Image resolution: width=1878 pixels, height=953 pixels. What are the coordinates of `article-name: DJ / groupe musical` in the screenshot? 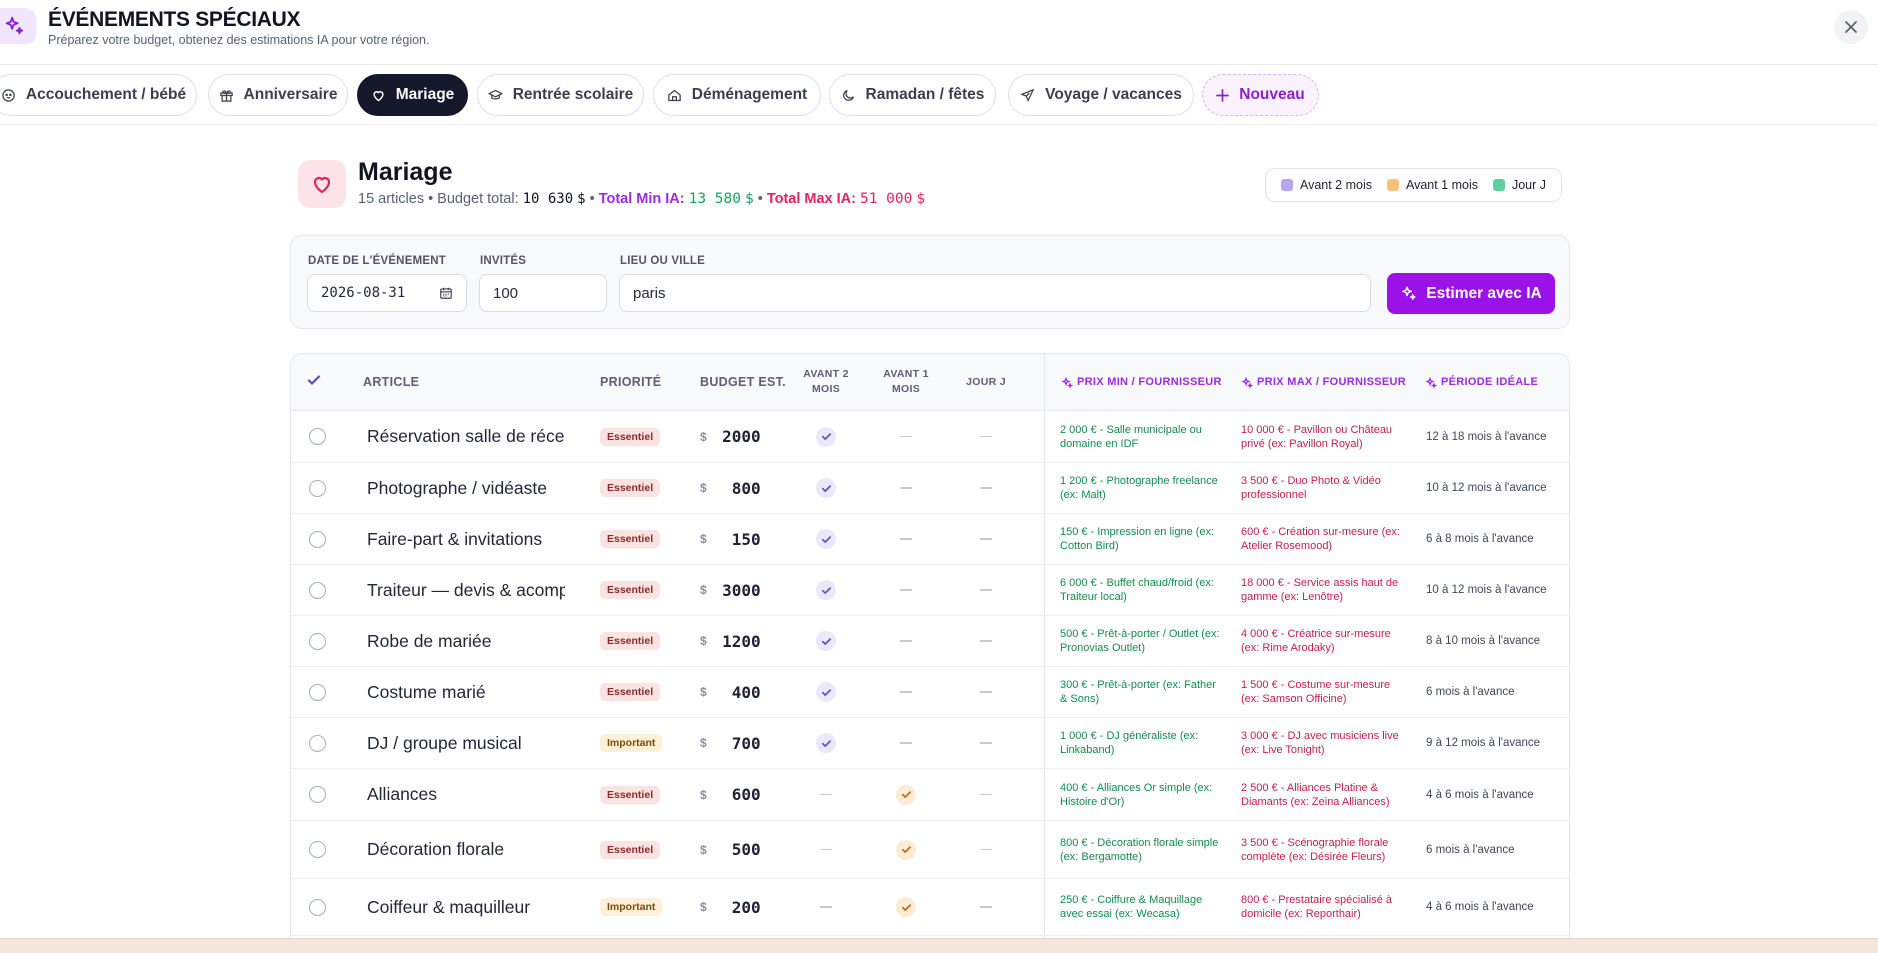 It's located at (466, 743).